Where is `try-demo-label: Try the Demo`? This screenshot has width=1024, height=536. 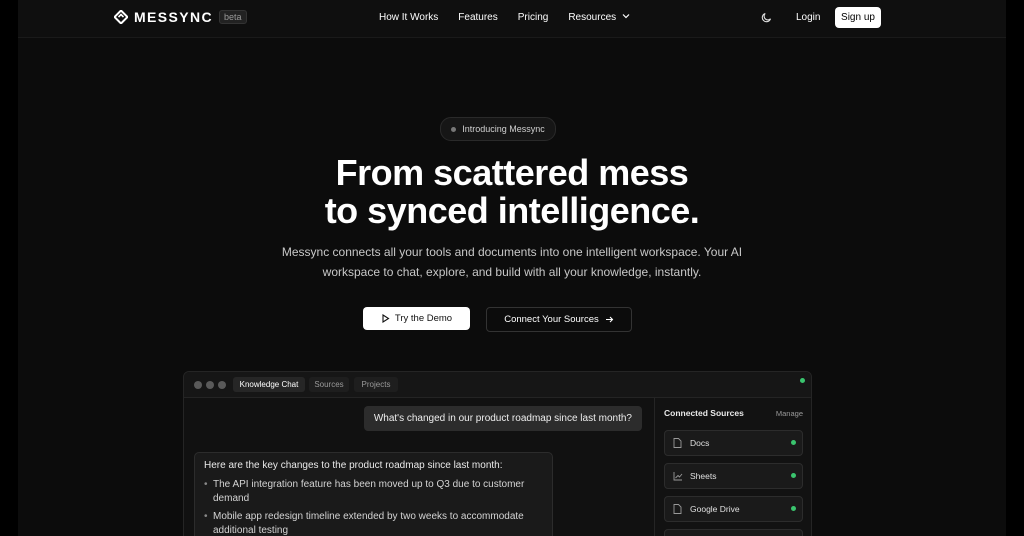 try-demo-label: Try the Demo is located at coordinates (423, 318).